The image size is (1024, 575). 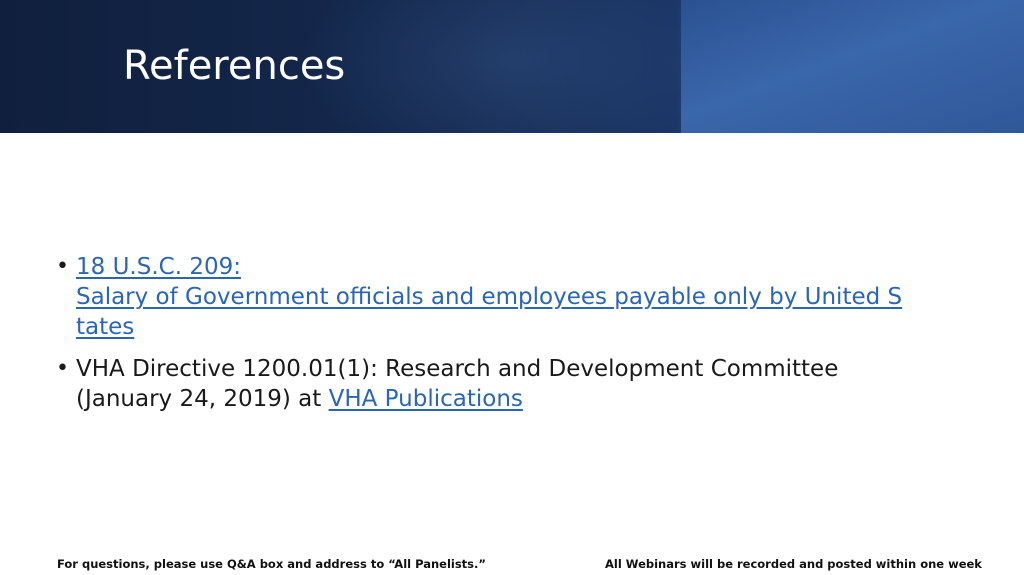 What do you see at coordinates (234, 66) in the screenshot?
I see `slide-title: References` at bounding box center [234, 66].